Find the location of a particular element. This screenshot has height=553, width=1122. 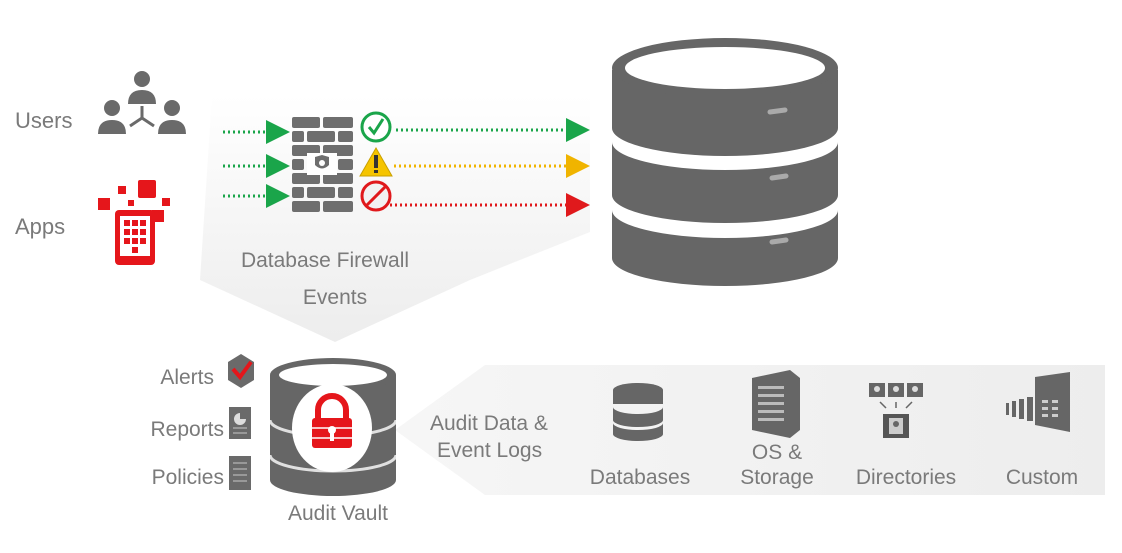

firewall-icon is located at coordinates (322, 164).